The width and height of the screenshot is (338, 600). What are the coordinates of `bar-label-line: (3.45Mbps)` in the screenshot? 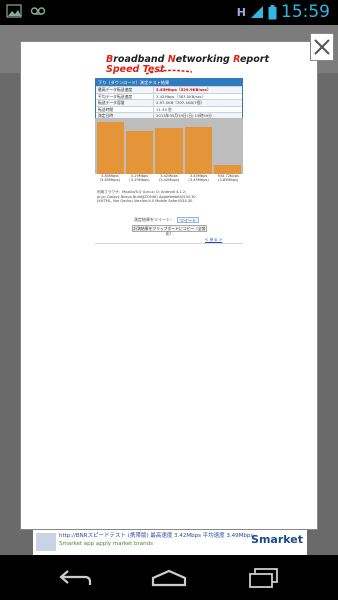 It's located at (198, 180).